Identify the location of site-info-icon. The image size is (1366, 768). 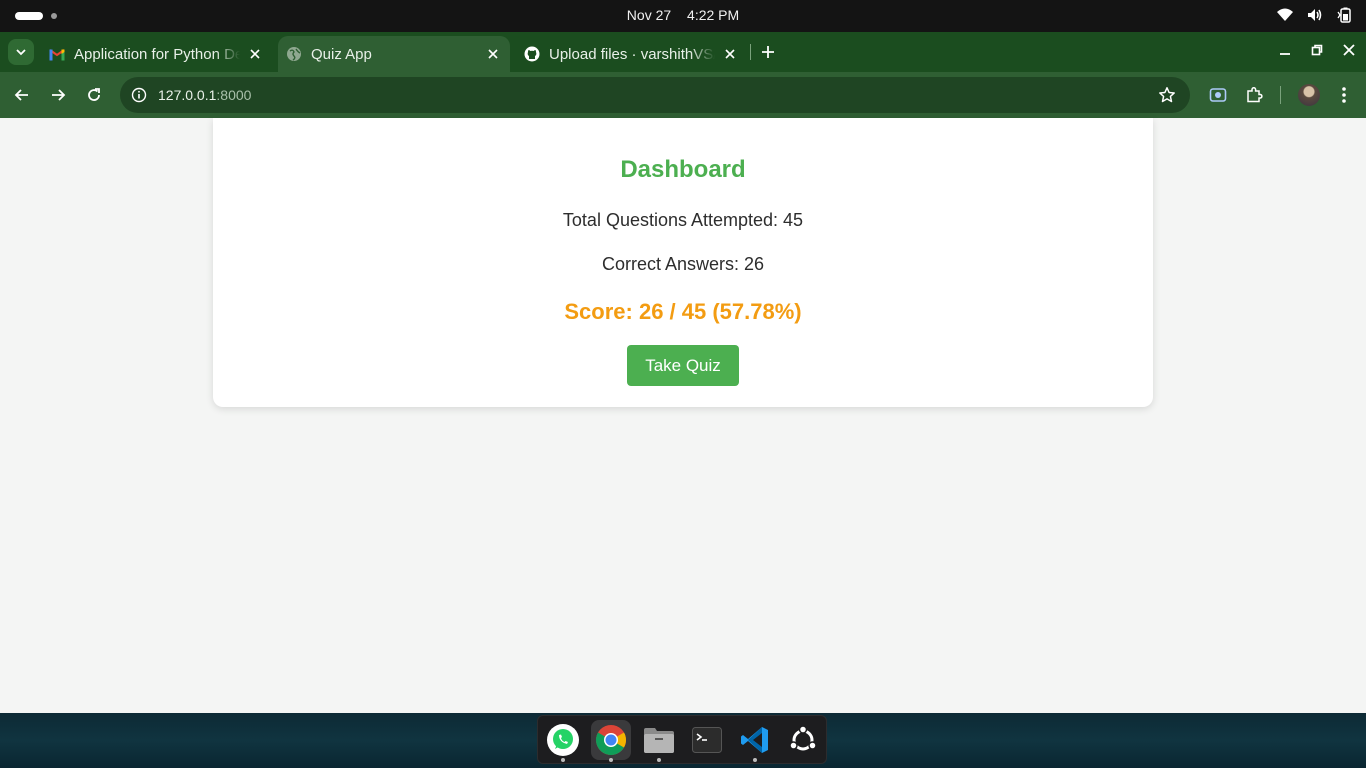
(139, 95).